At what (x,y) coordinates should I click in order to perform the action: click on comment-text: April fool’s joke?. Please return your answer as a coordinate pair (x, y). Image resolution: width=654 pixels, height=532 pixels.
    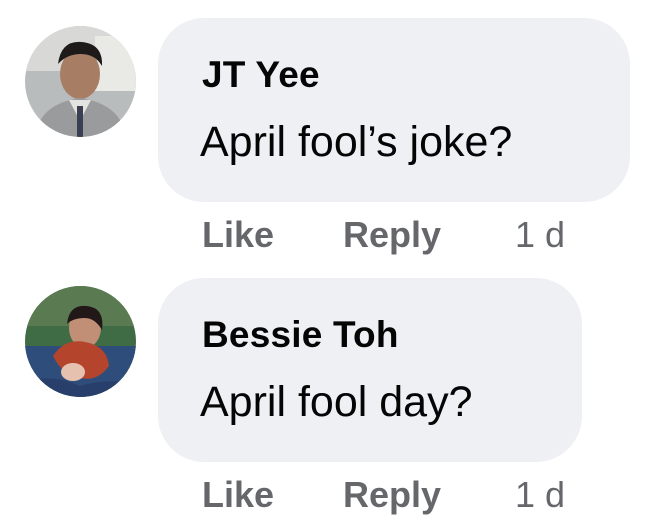
    Looking at the image, I should click on (356, 142).